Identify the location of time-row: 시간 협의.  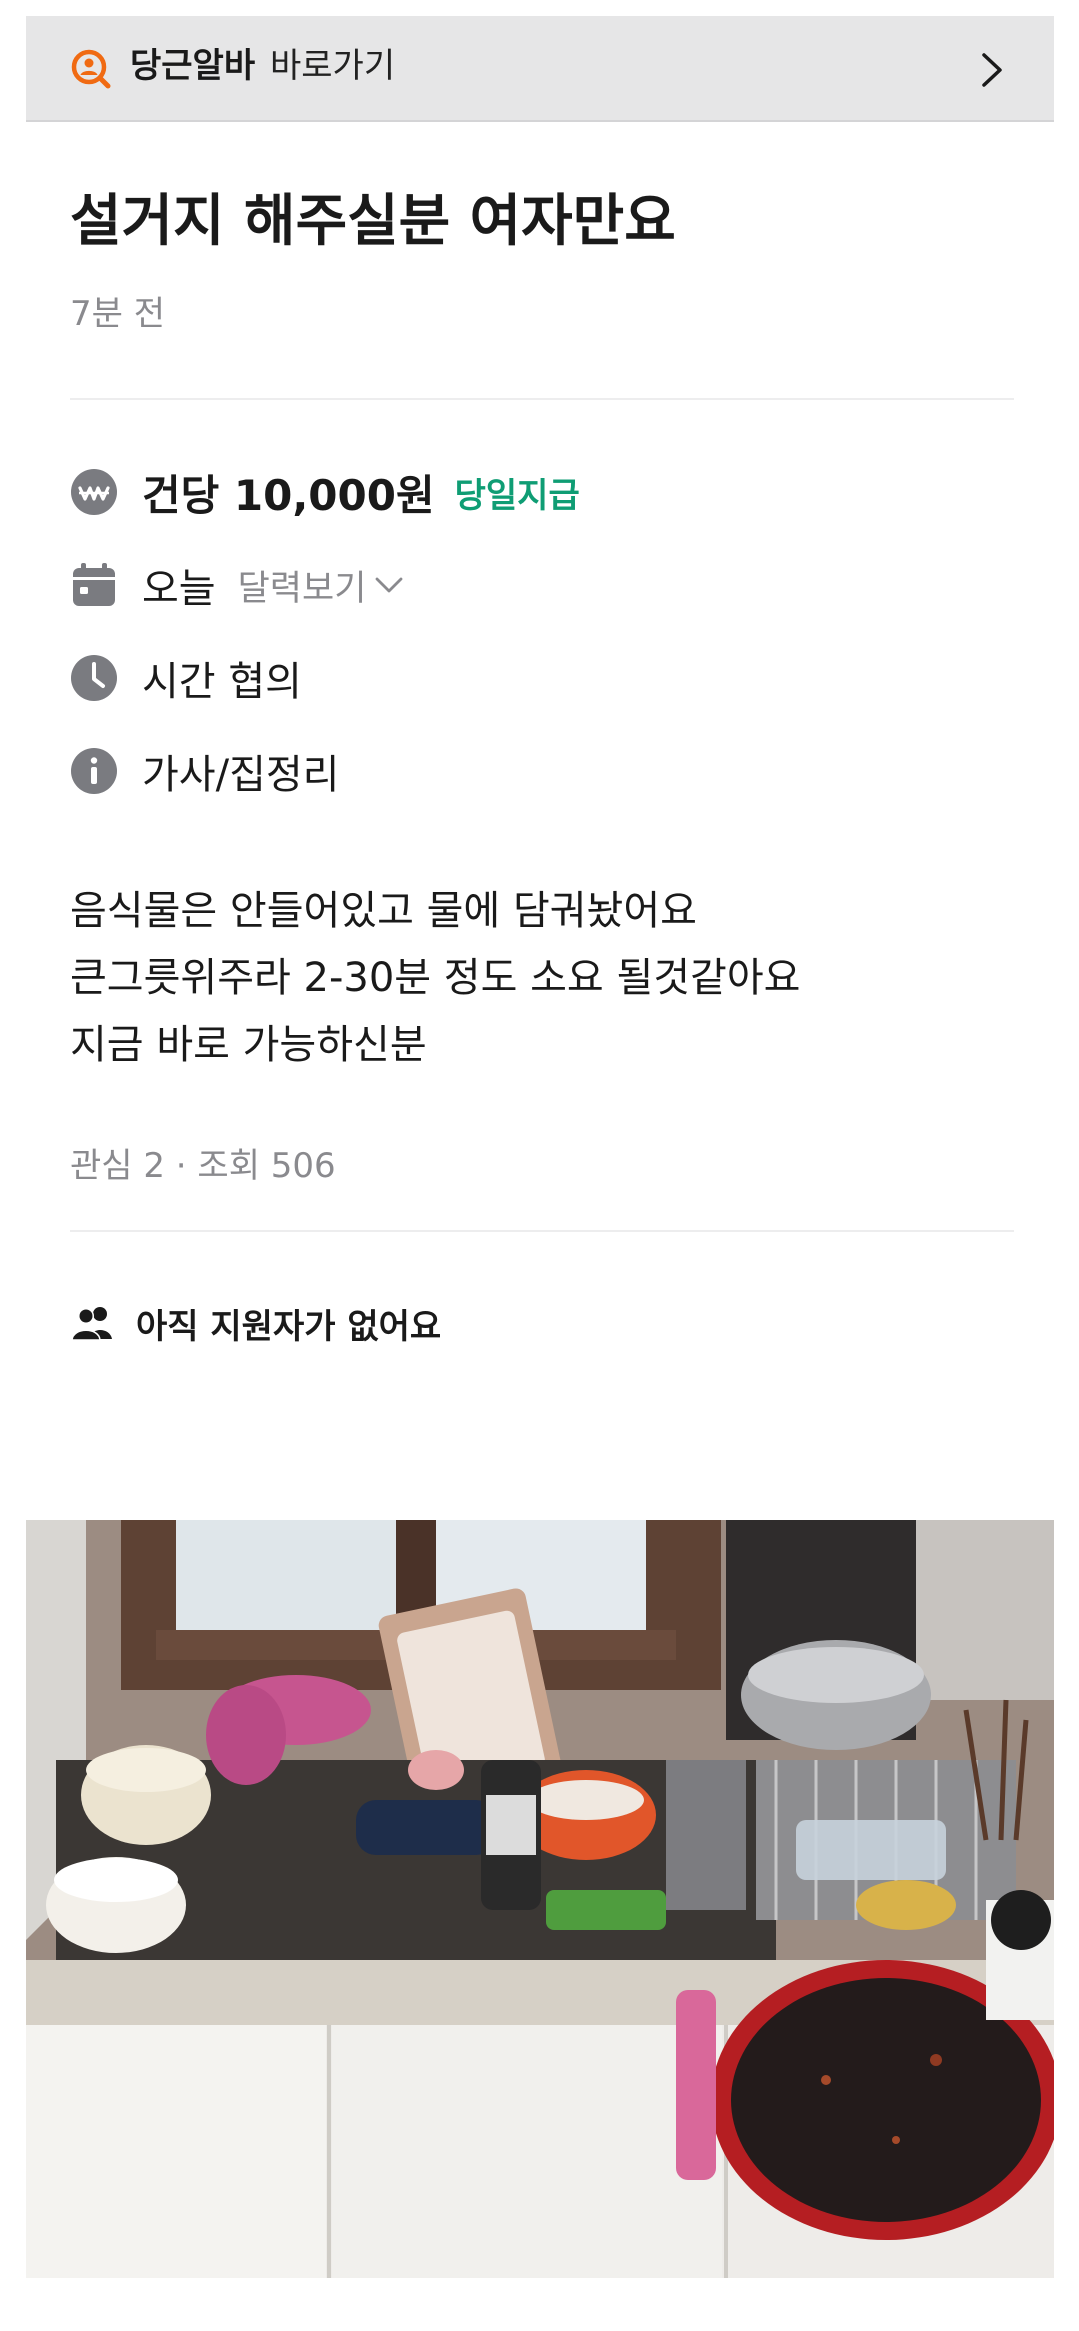
(186, 678).